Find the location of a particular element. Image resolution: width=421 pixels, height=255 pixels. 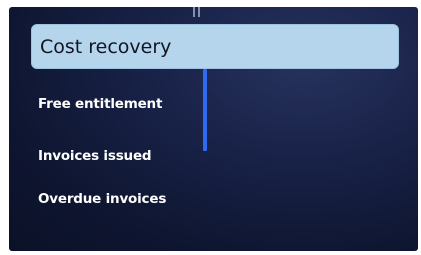

submenu-item-overdue-invoices: Overdue invoices is located at coordinates (102, 199).